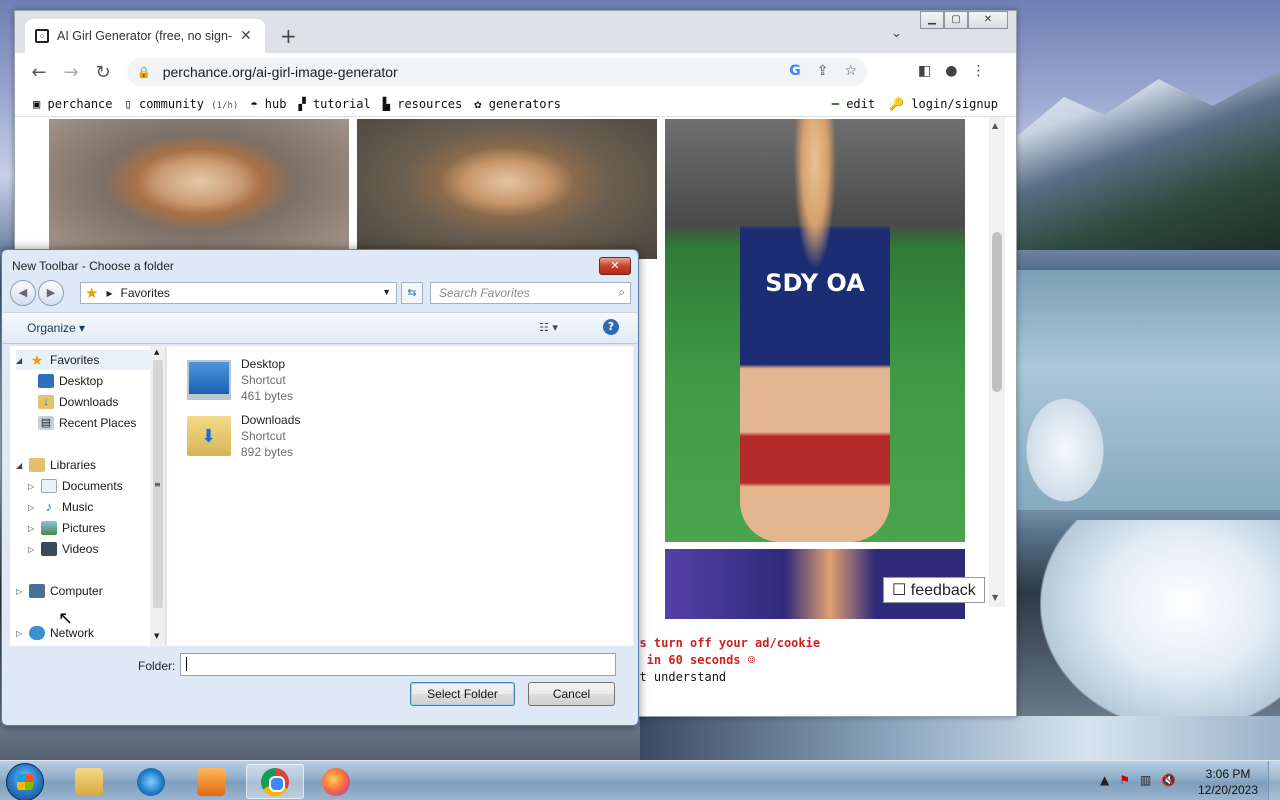 The width and height of the screenshot is (1280, 800). I want to click on taskbar-clock: 3:06 PM 12/20/2023, so click(1228, 782).